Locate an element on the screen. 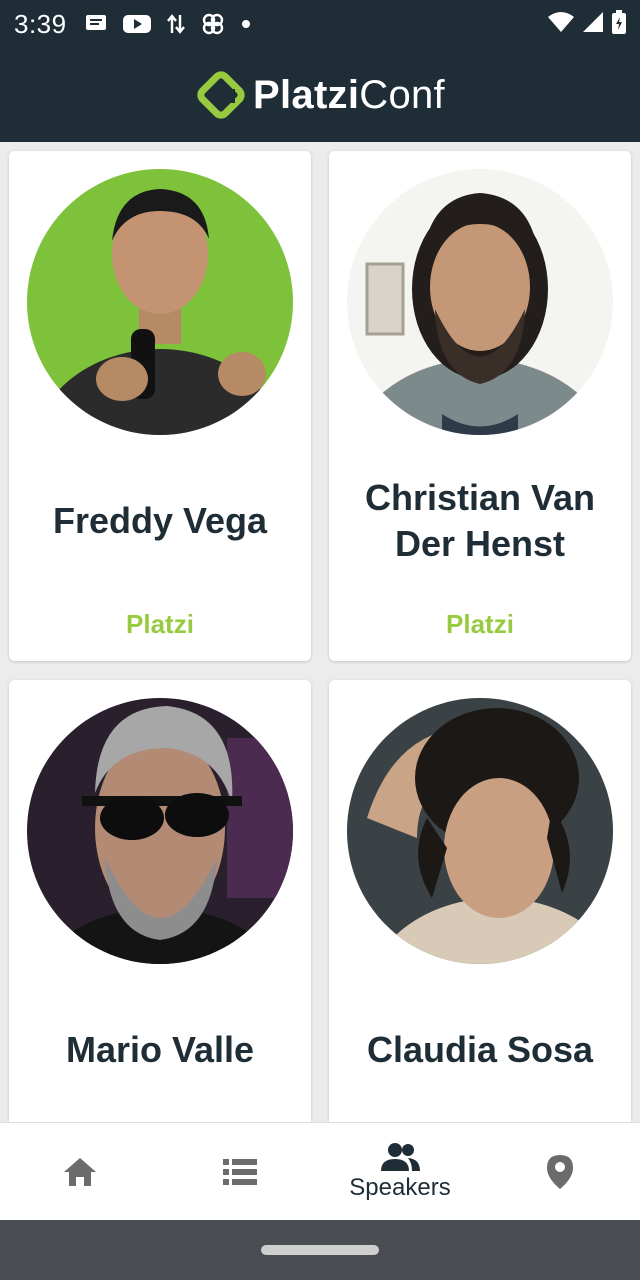  speaker-name: Freddy Vega is located at coordinates (160, 520).